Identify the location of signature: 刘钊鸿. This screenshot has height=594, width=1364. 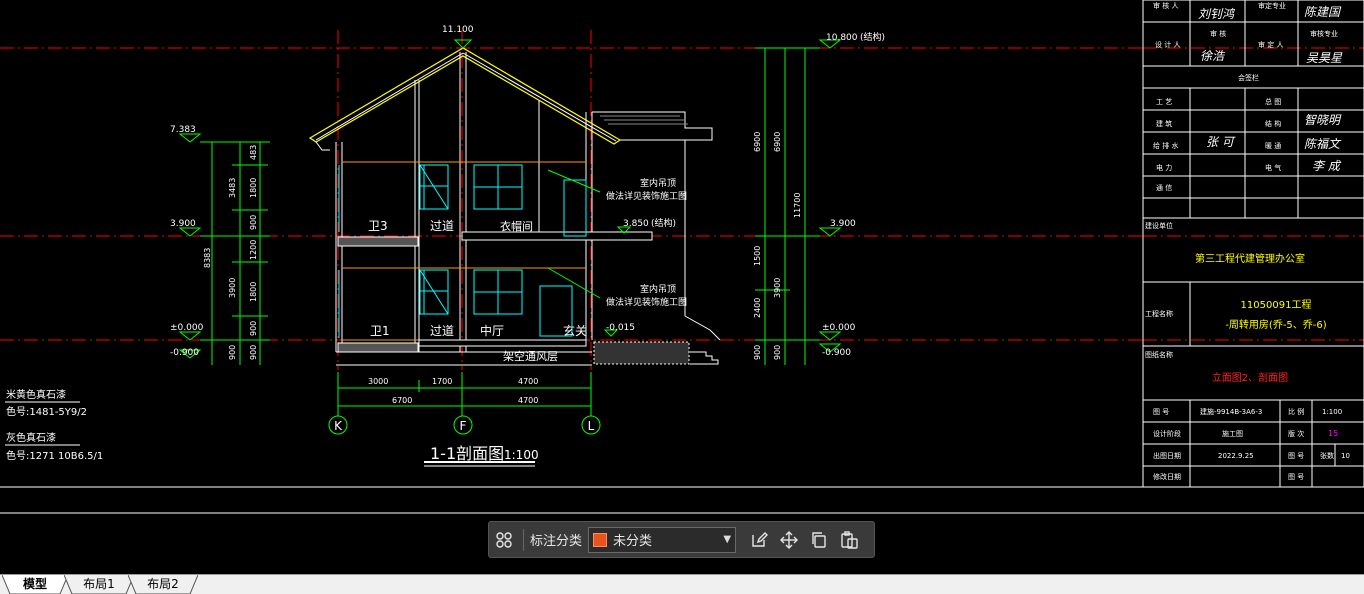
(1216, 14).